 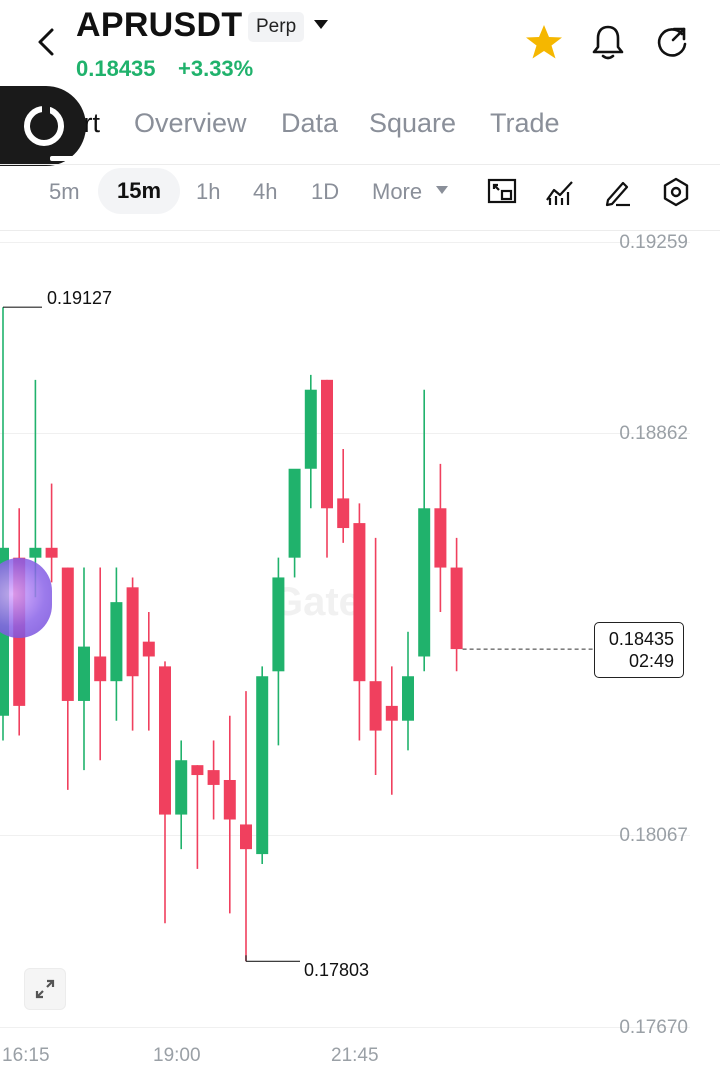 I want to click on candle-countdown: 02:49, so click(x=651, y=661).